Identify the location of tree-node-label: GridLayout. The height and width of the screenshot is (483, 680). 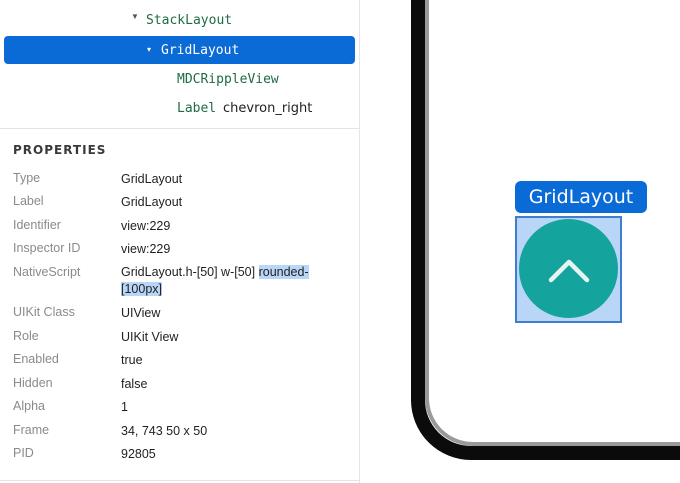
(200, 50).